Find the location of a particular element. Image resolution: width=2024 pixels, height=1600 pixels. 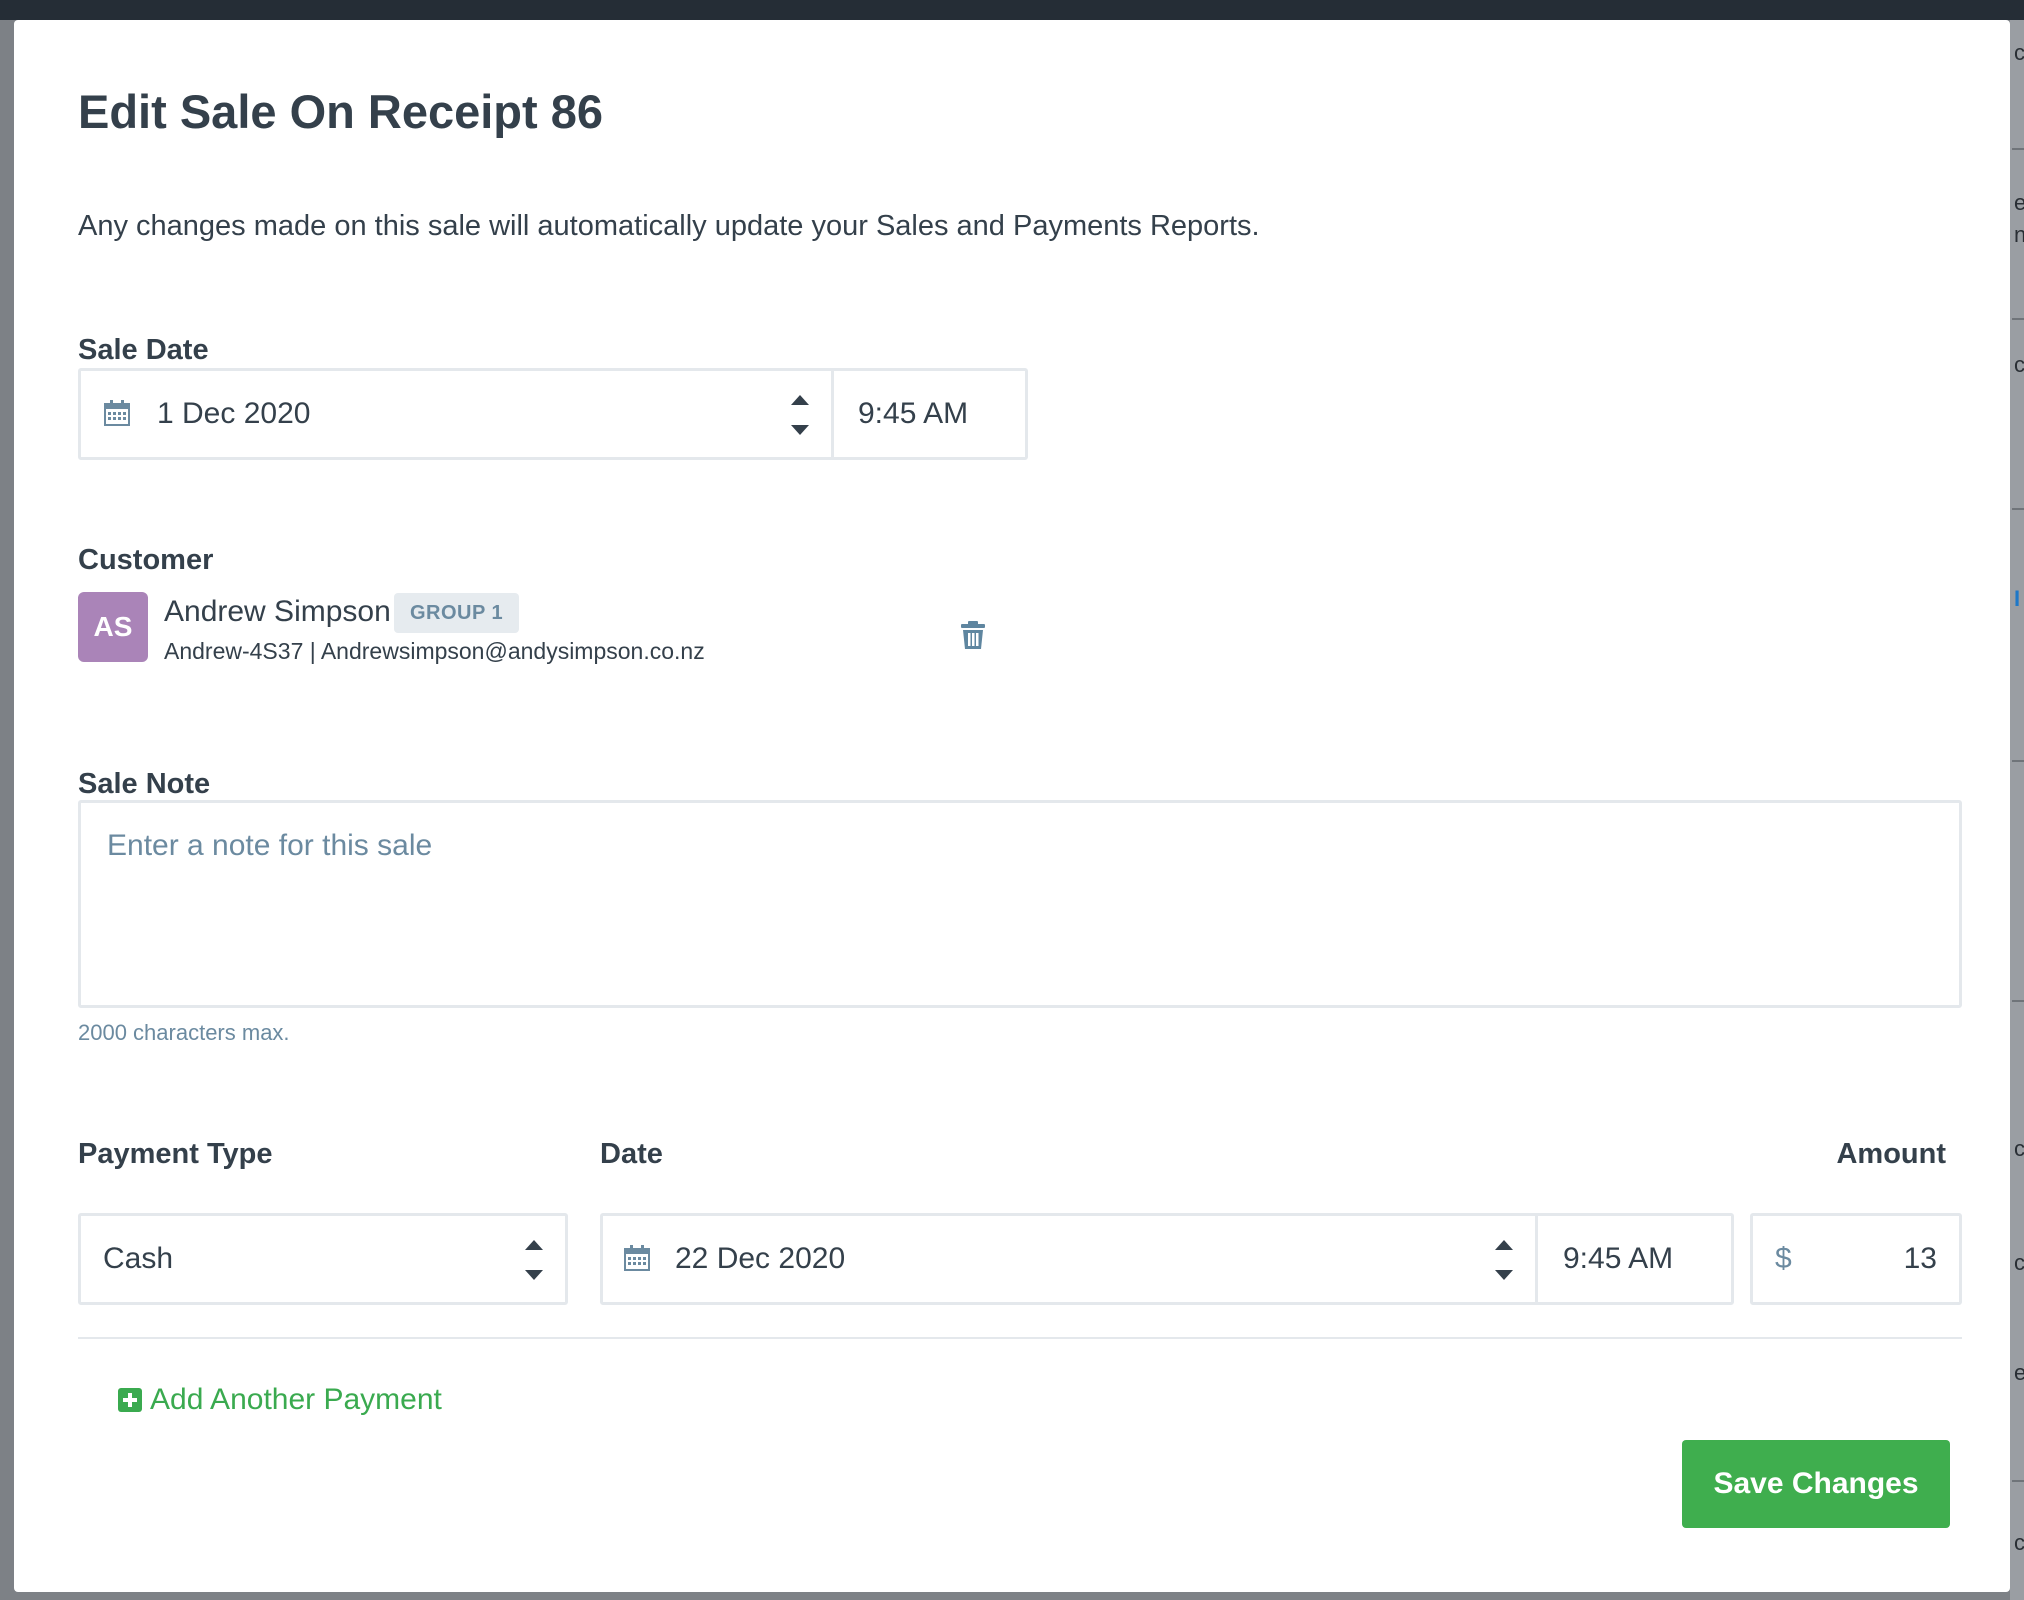

sale-date-label: Sale Date is located at coordinates (143, 350).